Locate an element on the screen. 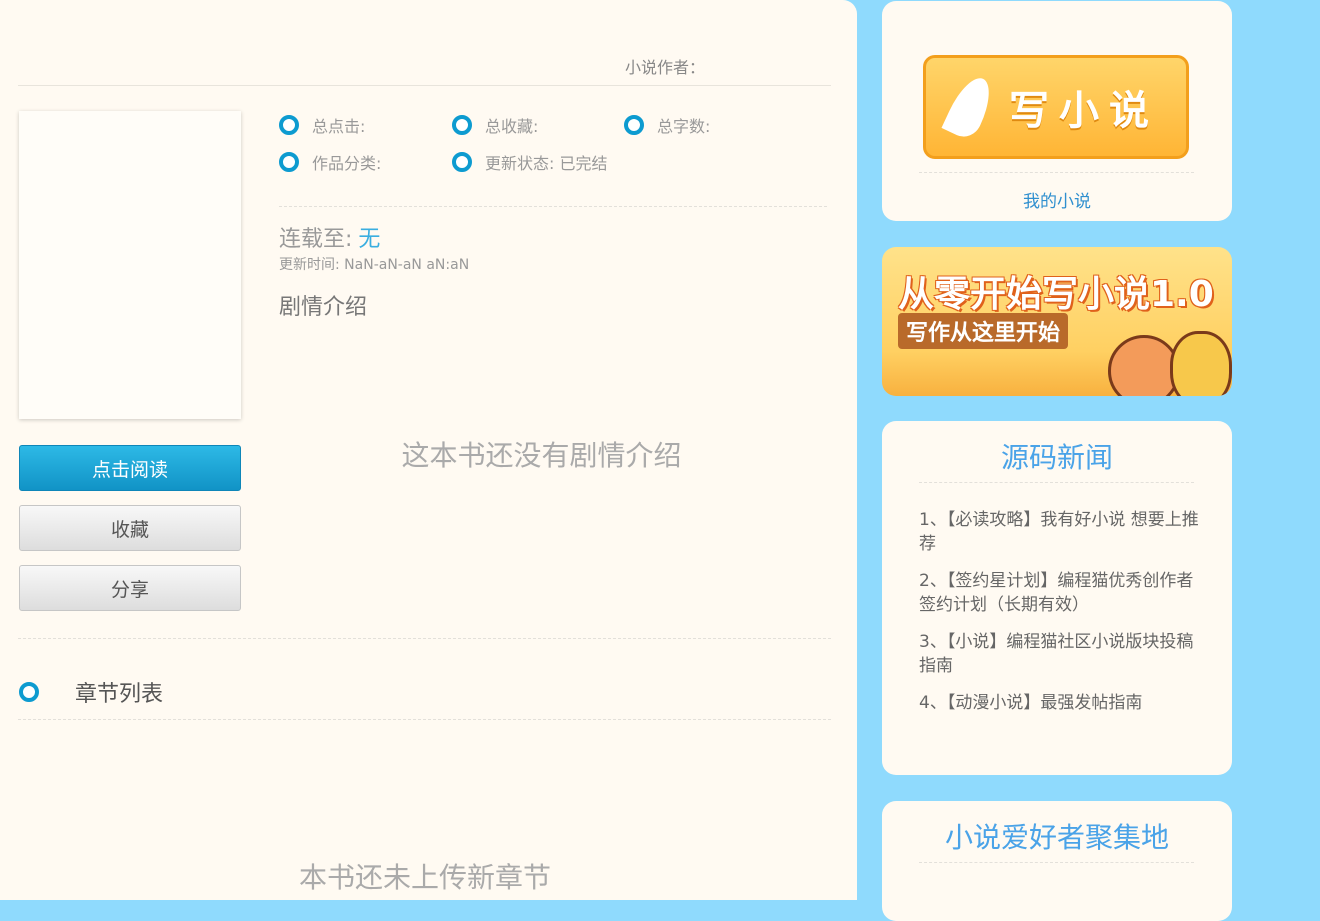 The height and width of the screenshot is (921, 1320). chapter-list-title: 章节列表 is located at coordinates (119, 694).